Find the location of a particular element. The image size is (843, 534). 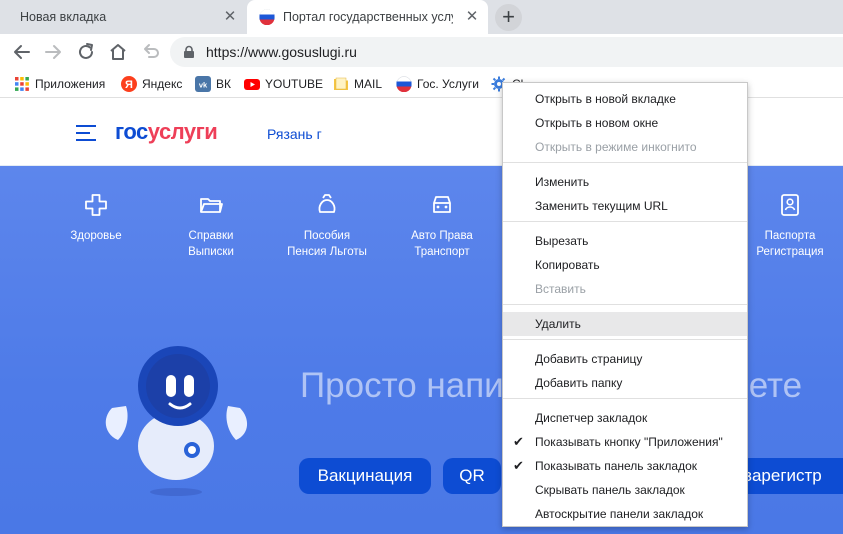

menu-item-label: Показывать панель закладок is located at coordinates (616, 466).